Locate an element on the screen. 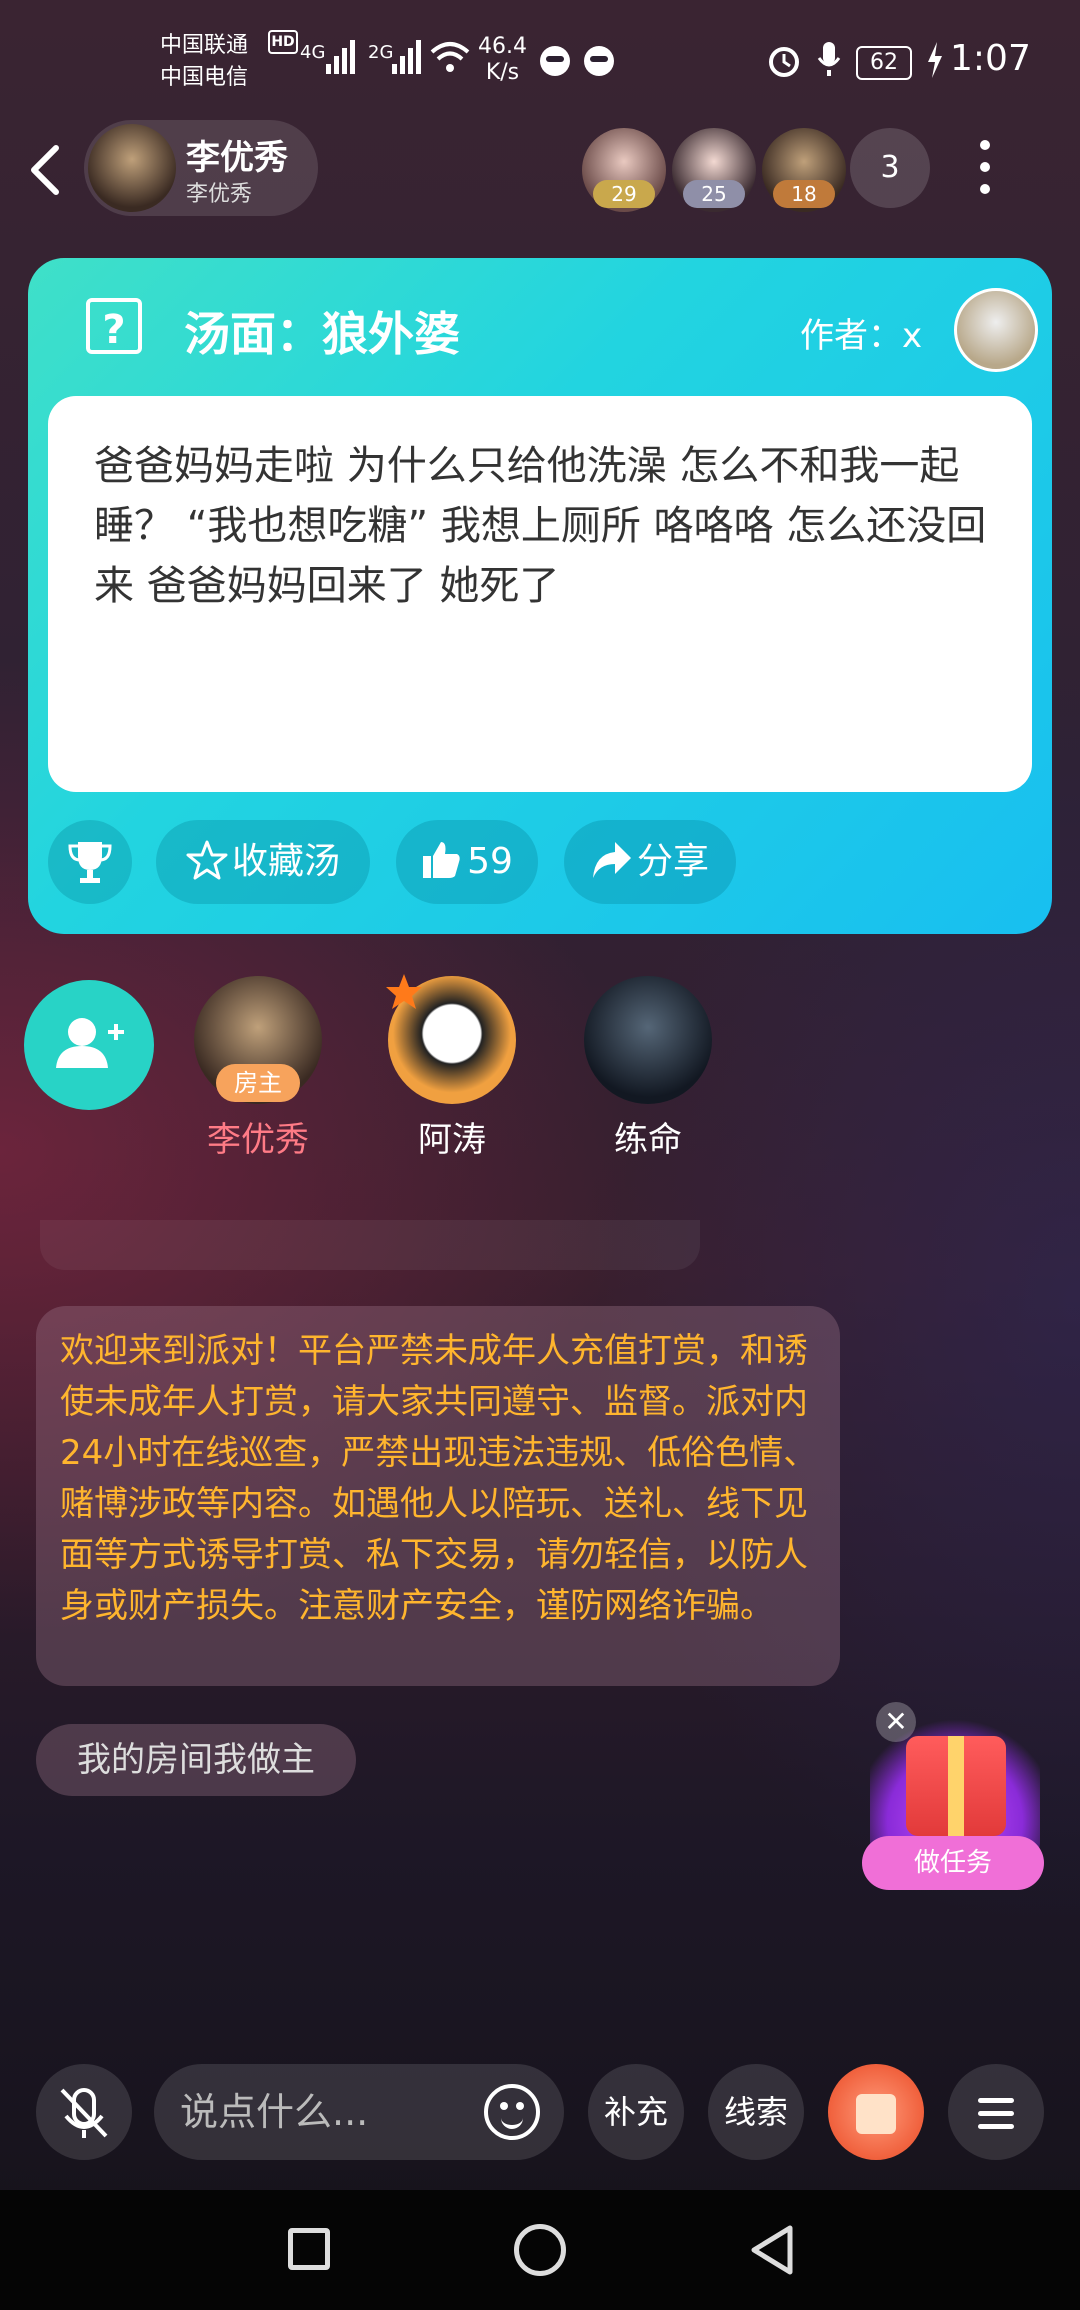 Image resolution: width=1080 pixels, height=2310 pixels. share-icon is located at coordinates (611, 860).